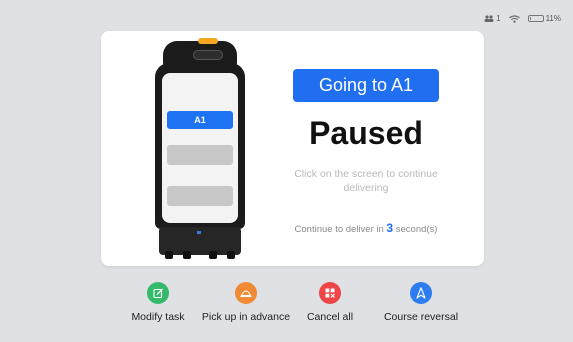  I want to click on cloche-icon, so click(246, 293).